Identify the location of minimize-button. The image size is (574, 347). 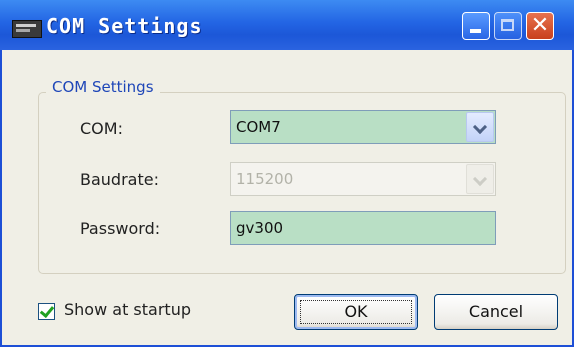
(476, 26).